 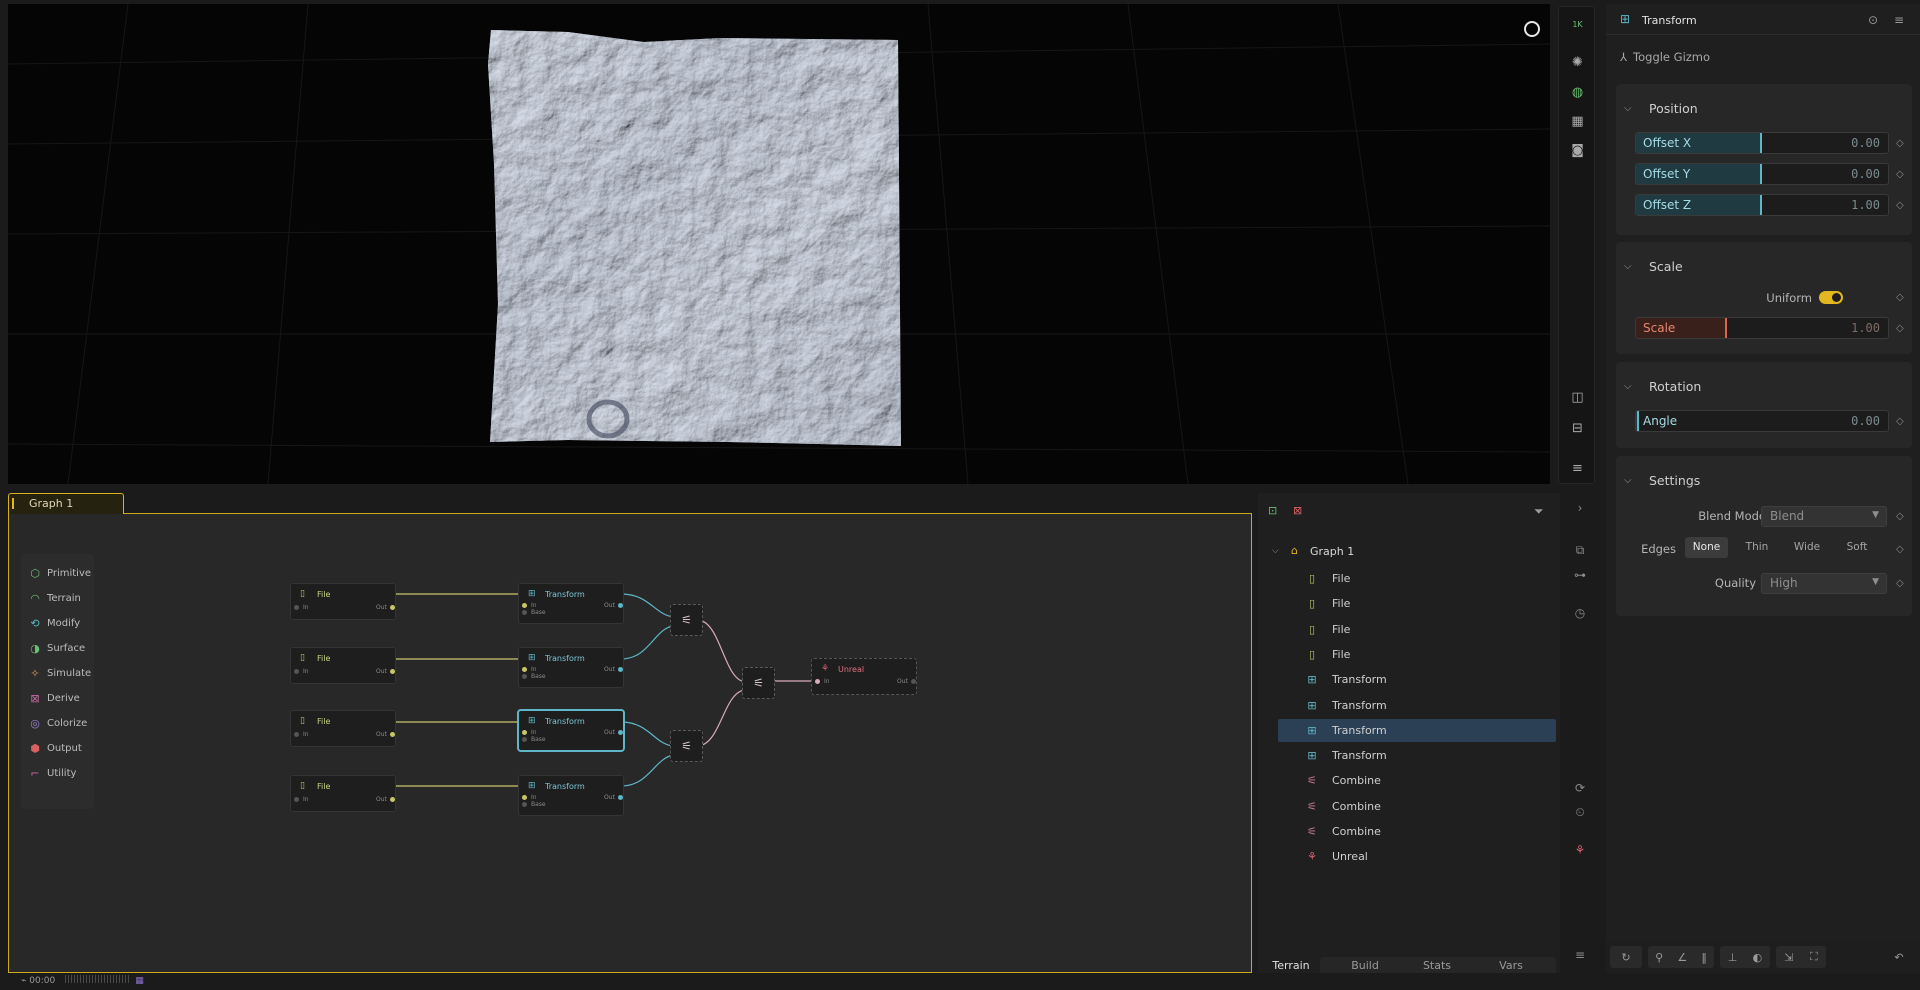 What do you see at coordinates (1704, 957) in the screenshot?
I see `columns-icon: ‖` at bounding box center [1704, 957].